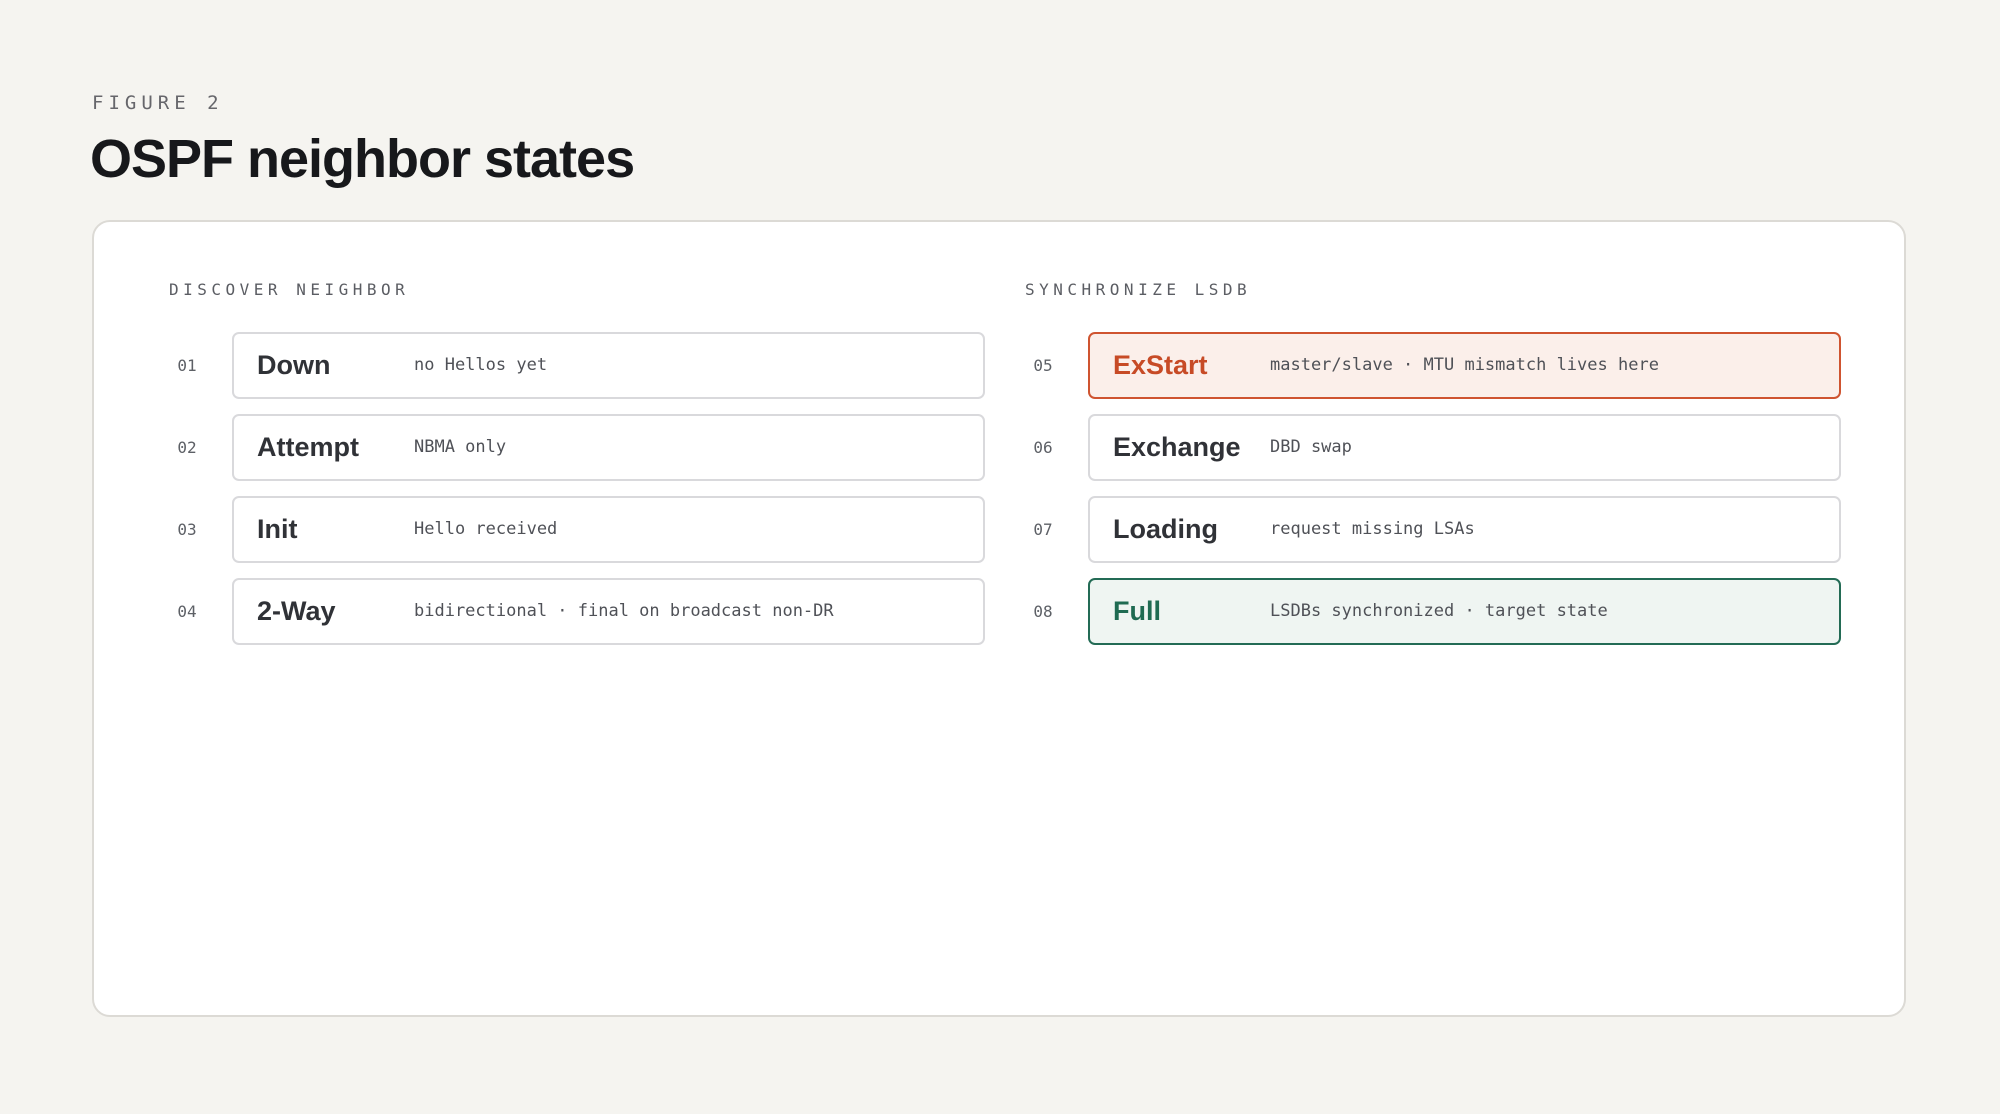 This screenshot has height=1114, width=2000. I want to click on state-name: Down, so click(294, 365).